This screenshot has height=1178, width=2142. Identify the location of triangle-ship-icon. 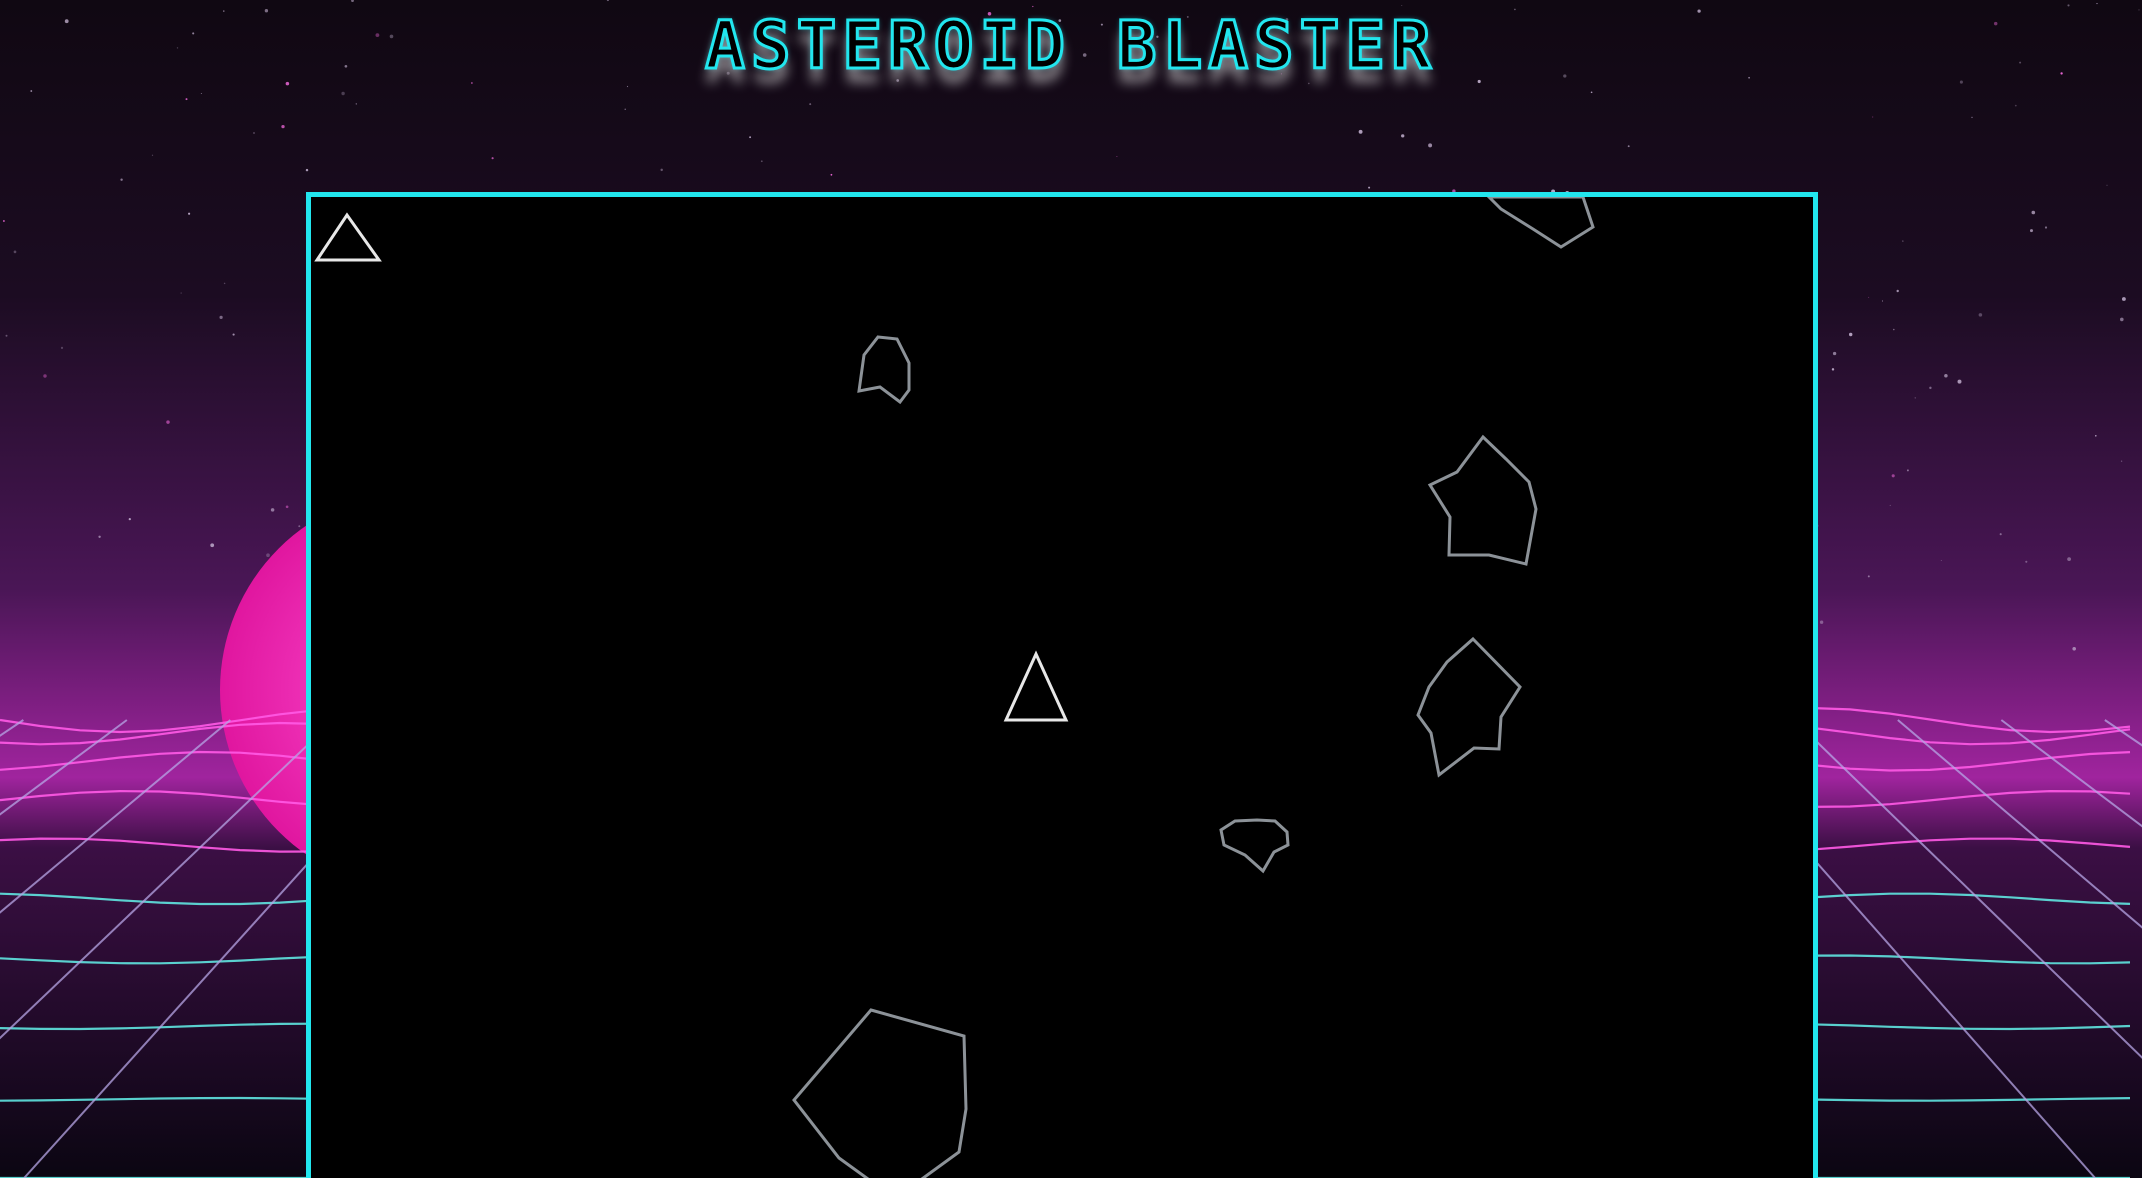
(1036, 686).